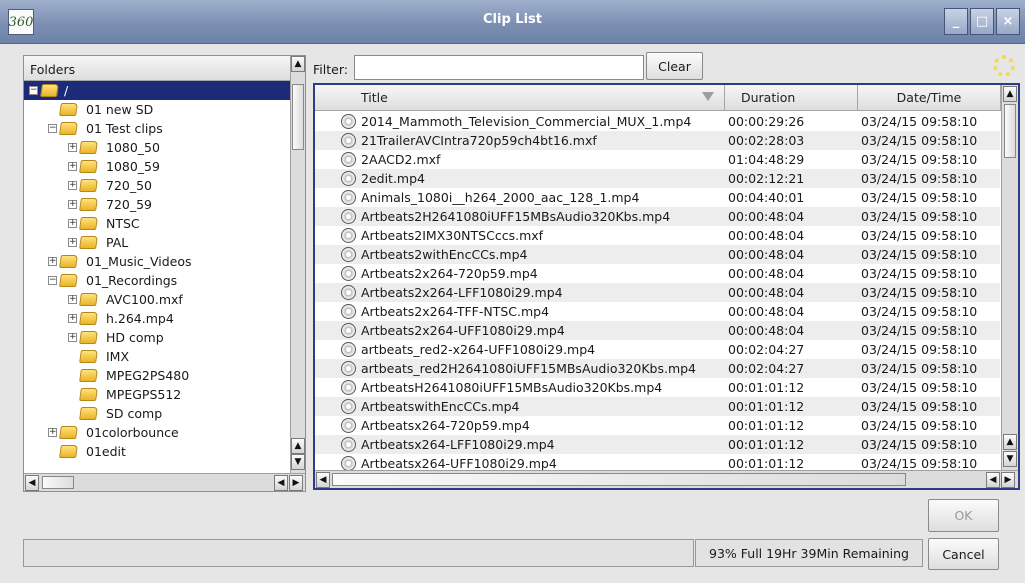 The image size is (1025, 583). I want to click on column-header-duration: Duration, so click(791, 98).